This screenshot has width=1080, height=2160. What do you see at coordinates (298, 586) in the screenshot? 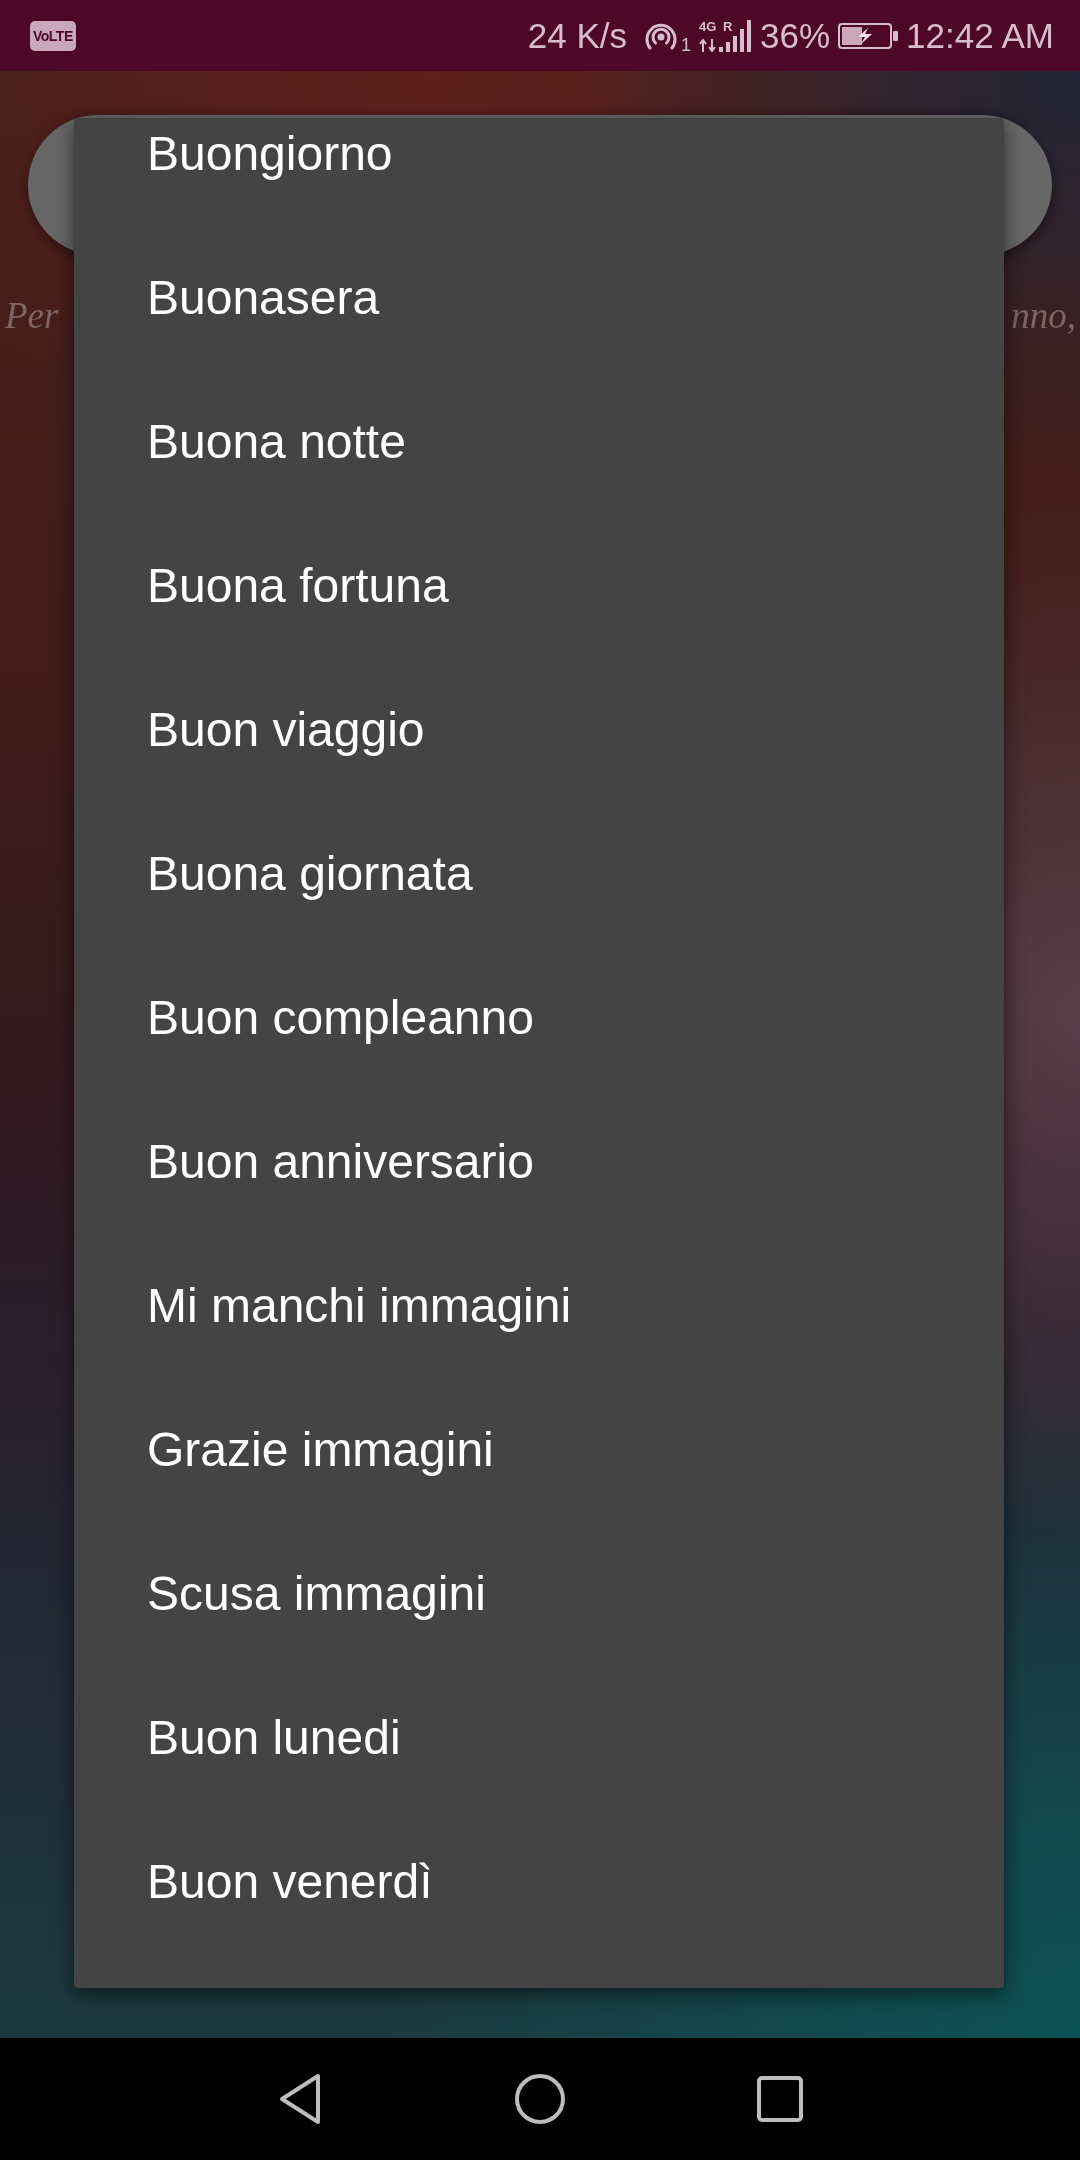
I see `menu-item: Buona fortuna` at bounding box center [298, 586].